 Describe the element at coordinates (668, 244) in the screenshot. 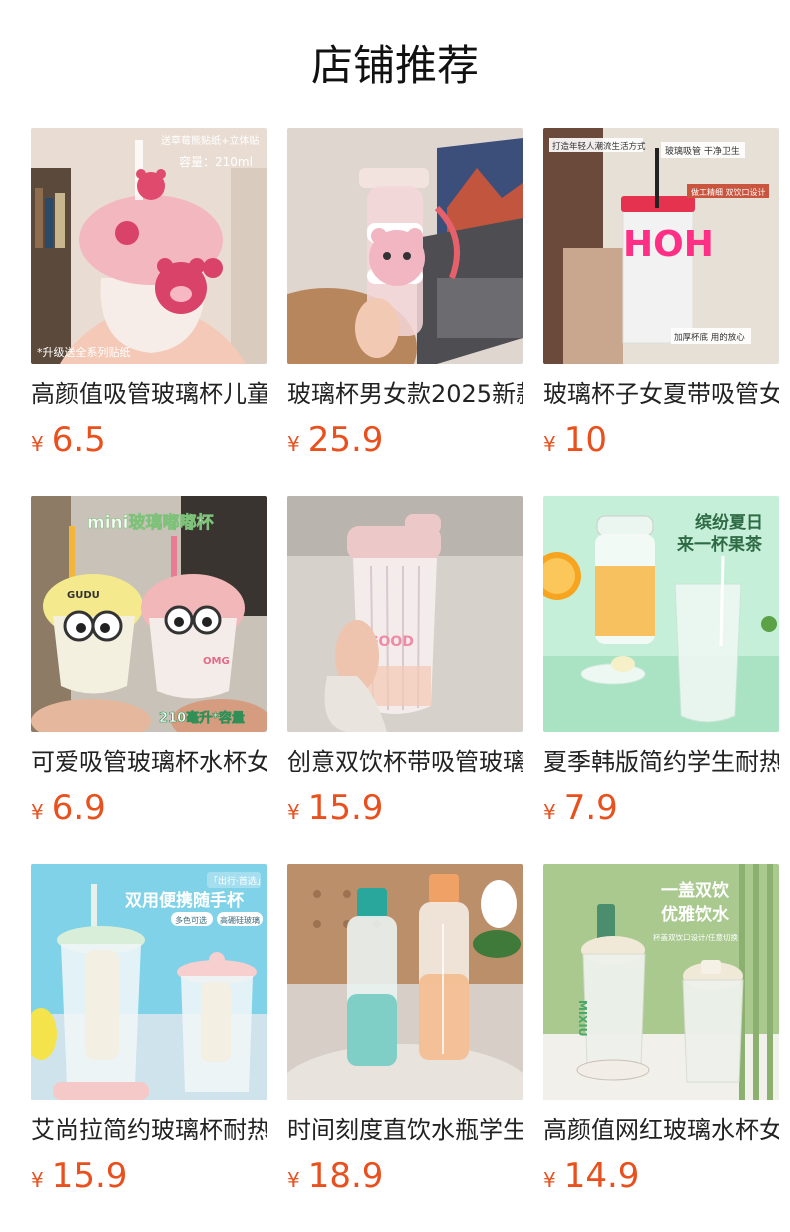

I see `svg-text: HOH` at that location.